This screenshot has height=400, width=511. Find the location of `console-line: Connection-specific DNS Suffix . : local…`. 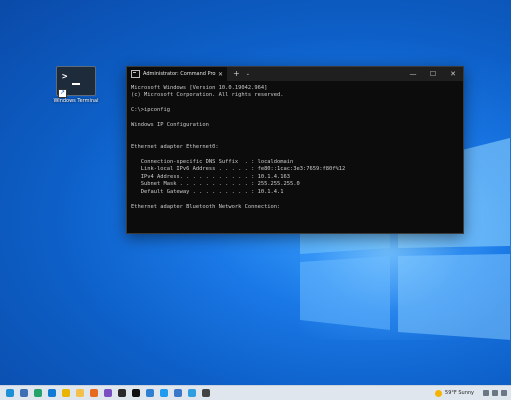

console-line: Connection-specific DNS Suffix . : local… is located at coordinates (212, 162).